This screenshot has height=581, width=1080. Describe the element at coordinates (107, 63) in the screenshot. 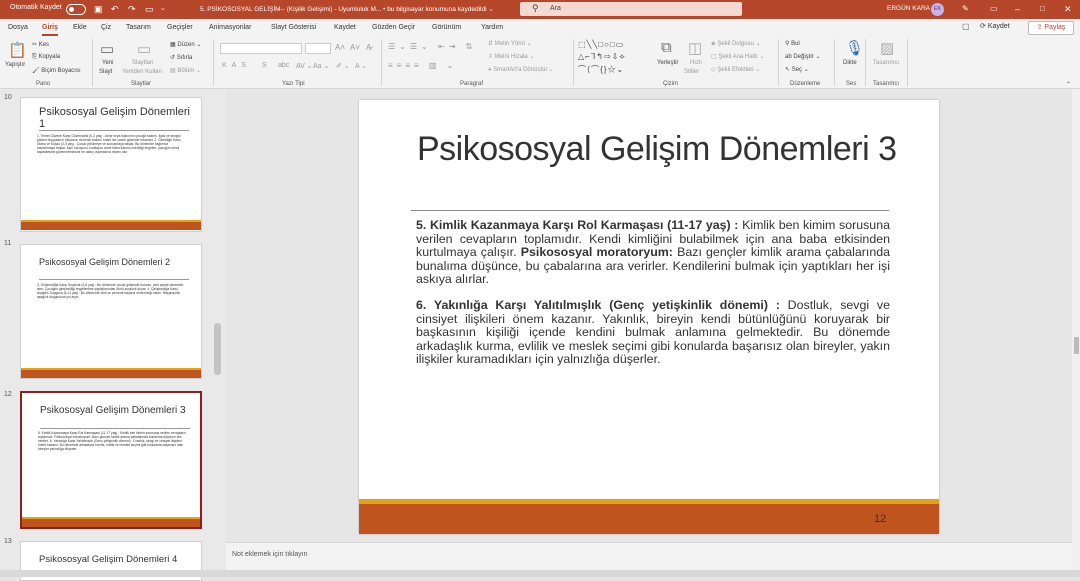

I see `new-slide-label-1: Yeni` at that location.